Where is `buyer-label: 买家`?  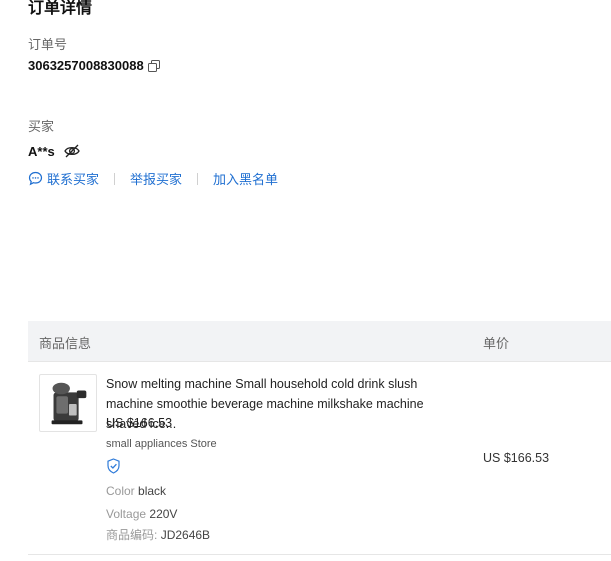
buyer-label: 买家 is located at coordinates (41, 126).